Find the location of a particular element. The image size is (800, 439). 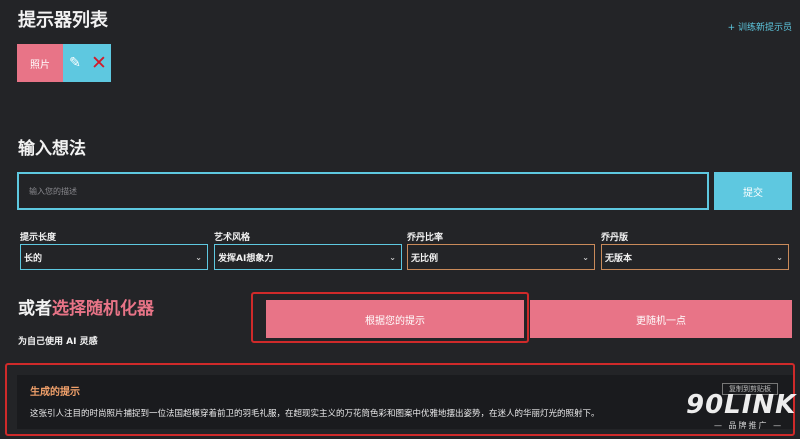

randomizer-title: 或者选择随机化器 is located at coordinates (86, 306).